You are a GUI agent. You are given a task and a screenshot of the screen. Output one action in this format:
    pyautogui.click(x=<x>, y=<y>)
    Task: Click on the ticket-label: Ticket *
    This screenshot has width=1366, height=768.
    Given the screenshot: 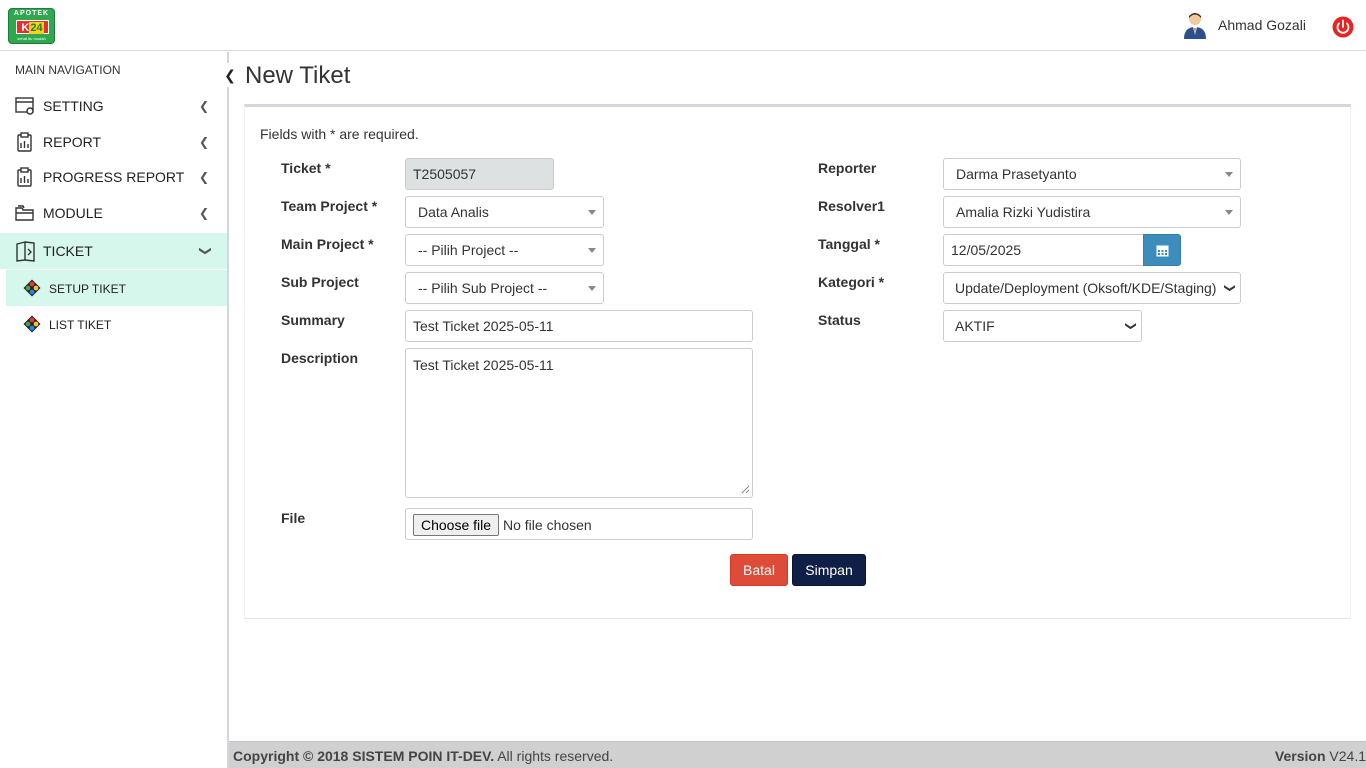 What is the action you would take?
    pyautogui.click(x=306, y=168)
    